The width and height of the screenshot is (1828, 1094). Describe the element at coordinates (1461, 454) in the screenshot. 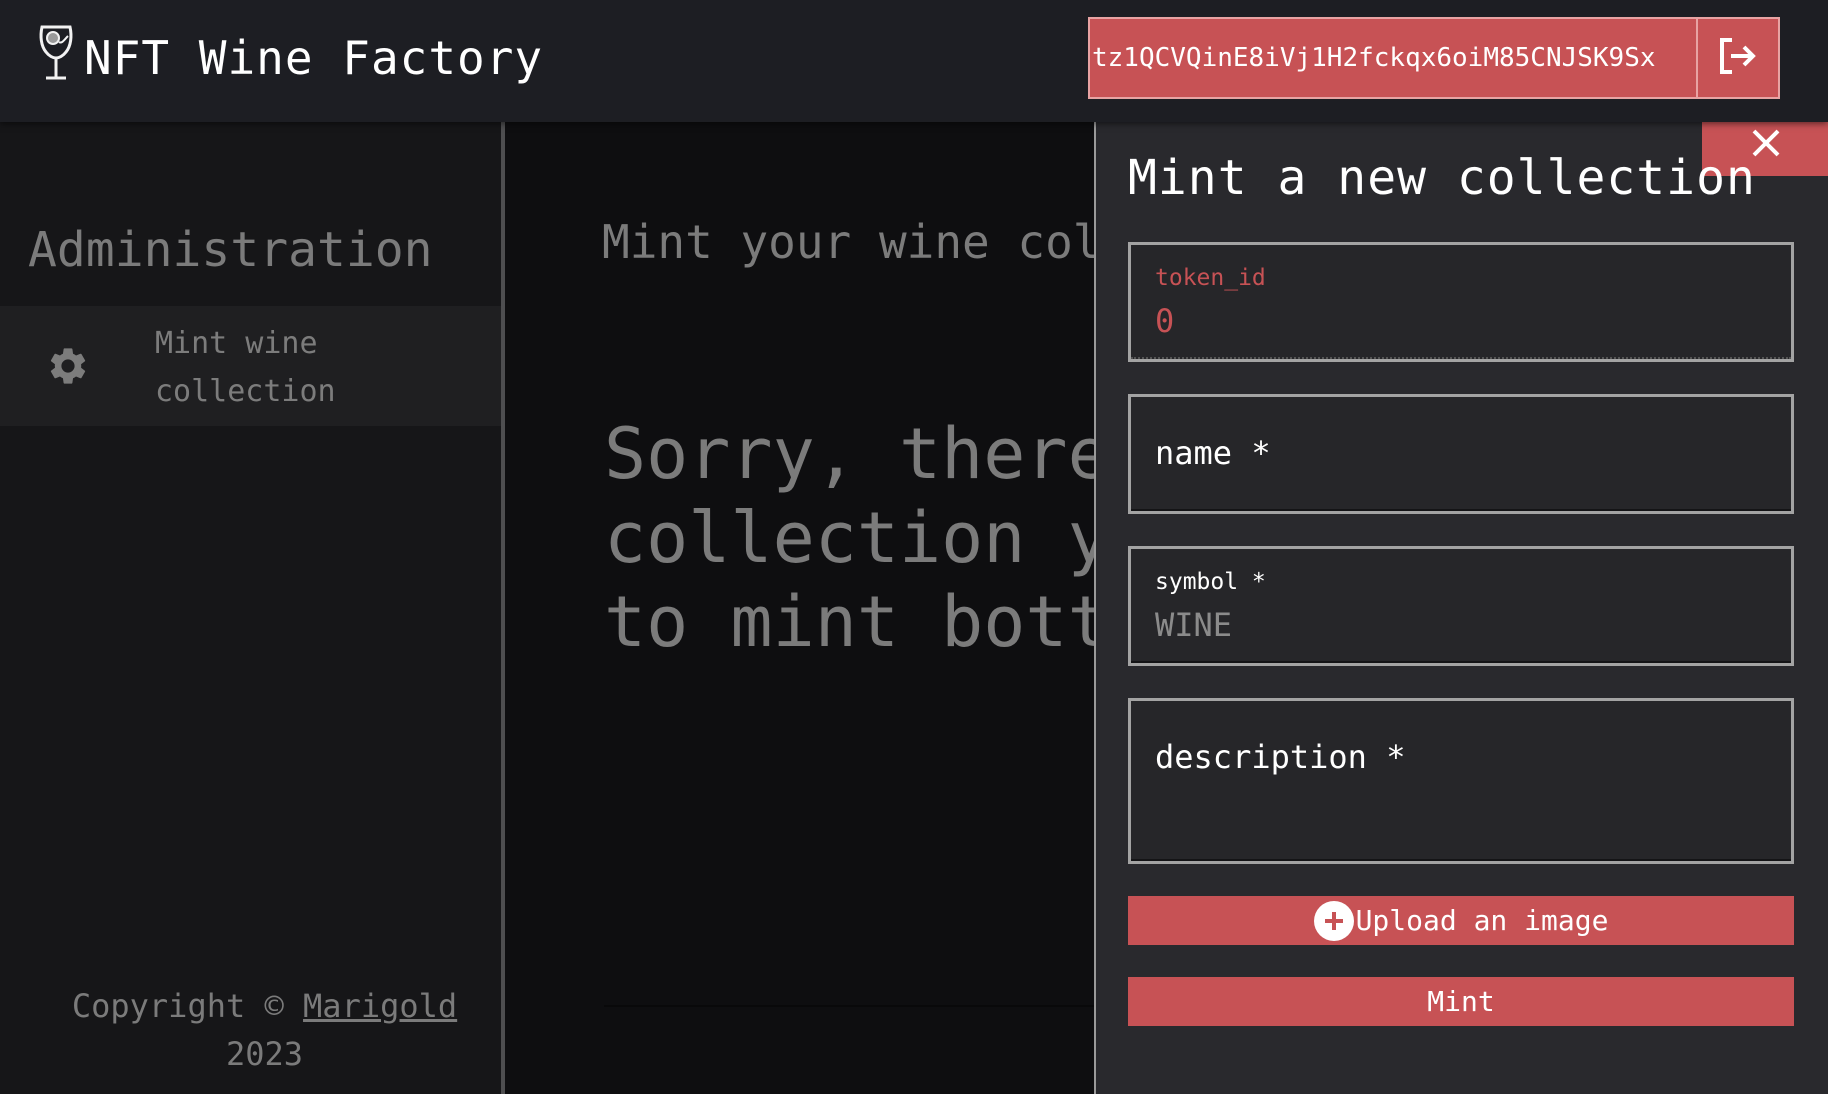

I see `name-field: name *` at that location.